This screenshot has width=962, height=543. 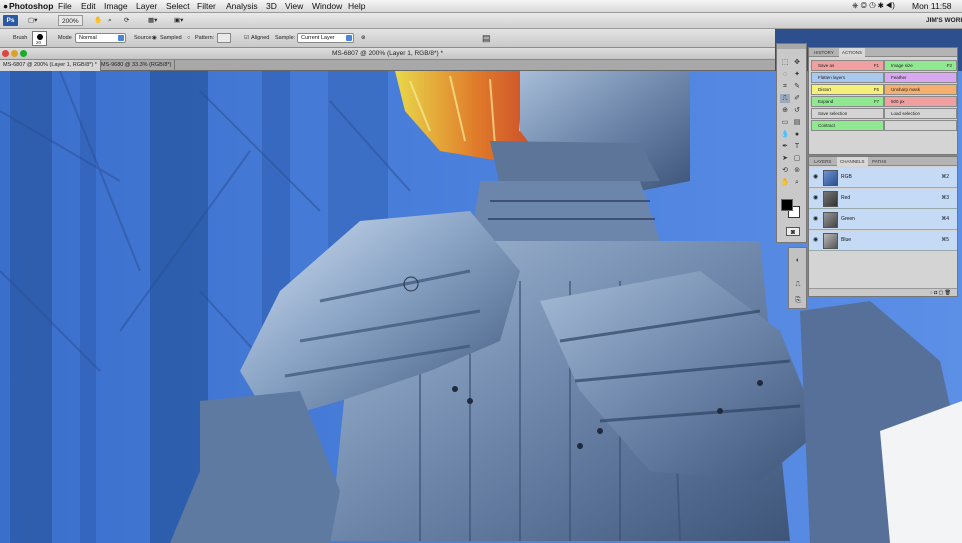 What do you see at coordinates (327, 6) in the screenshot?
I see `menu-window: Window` at bounding box center [327, 6].